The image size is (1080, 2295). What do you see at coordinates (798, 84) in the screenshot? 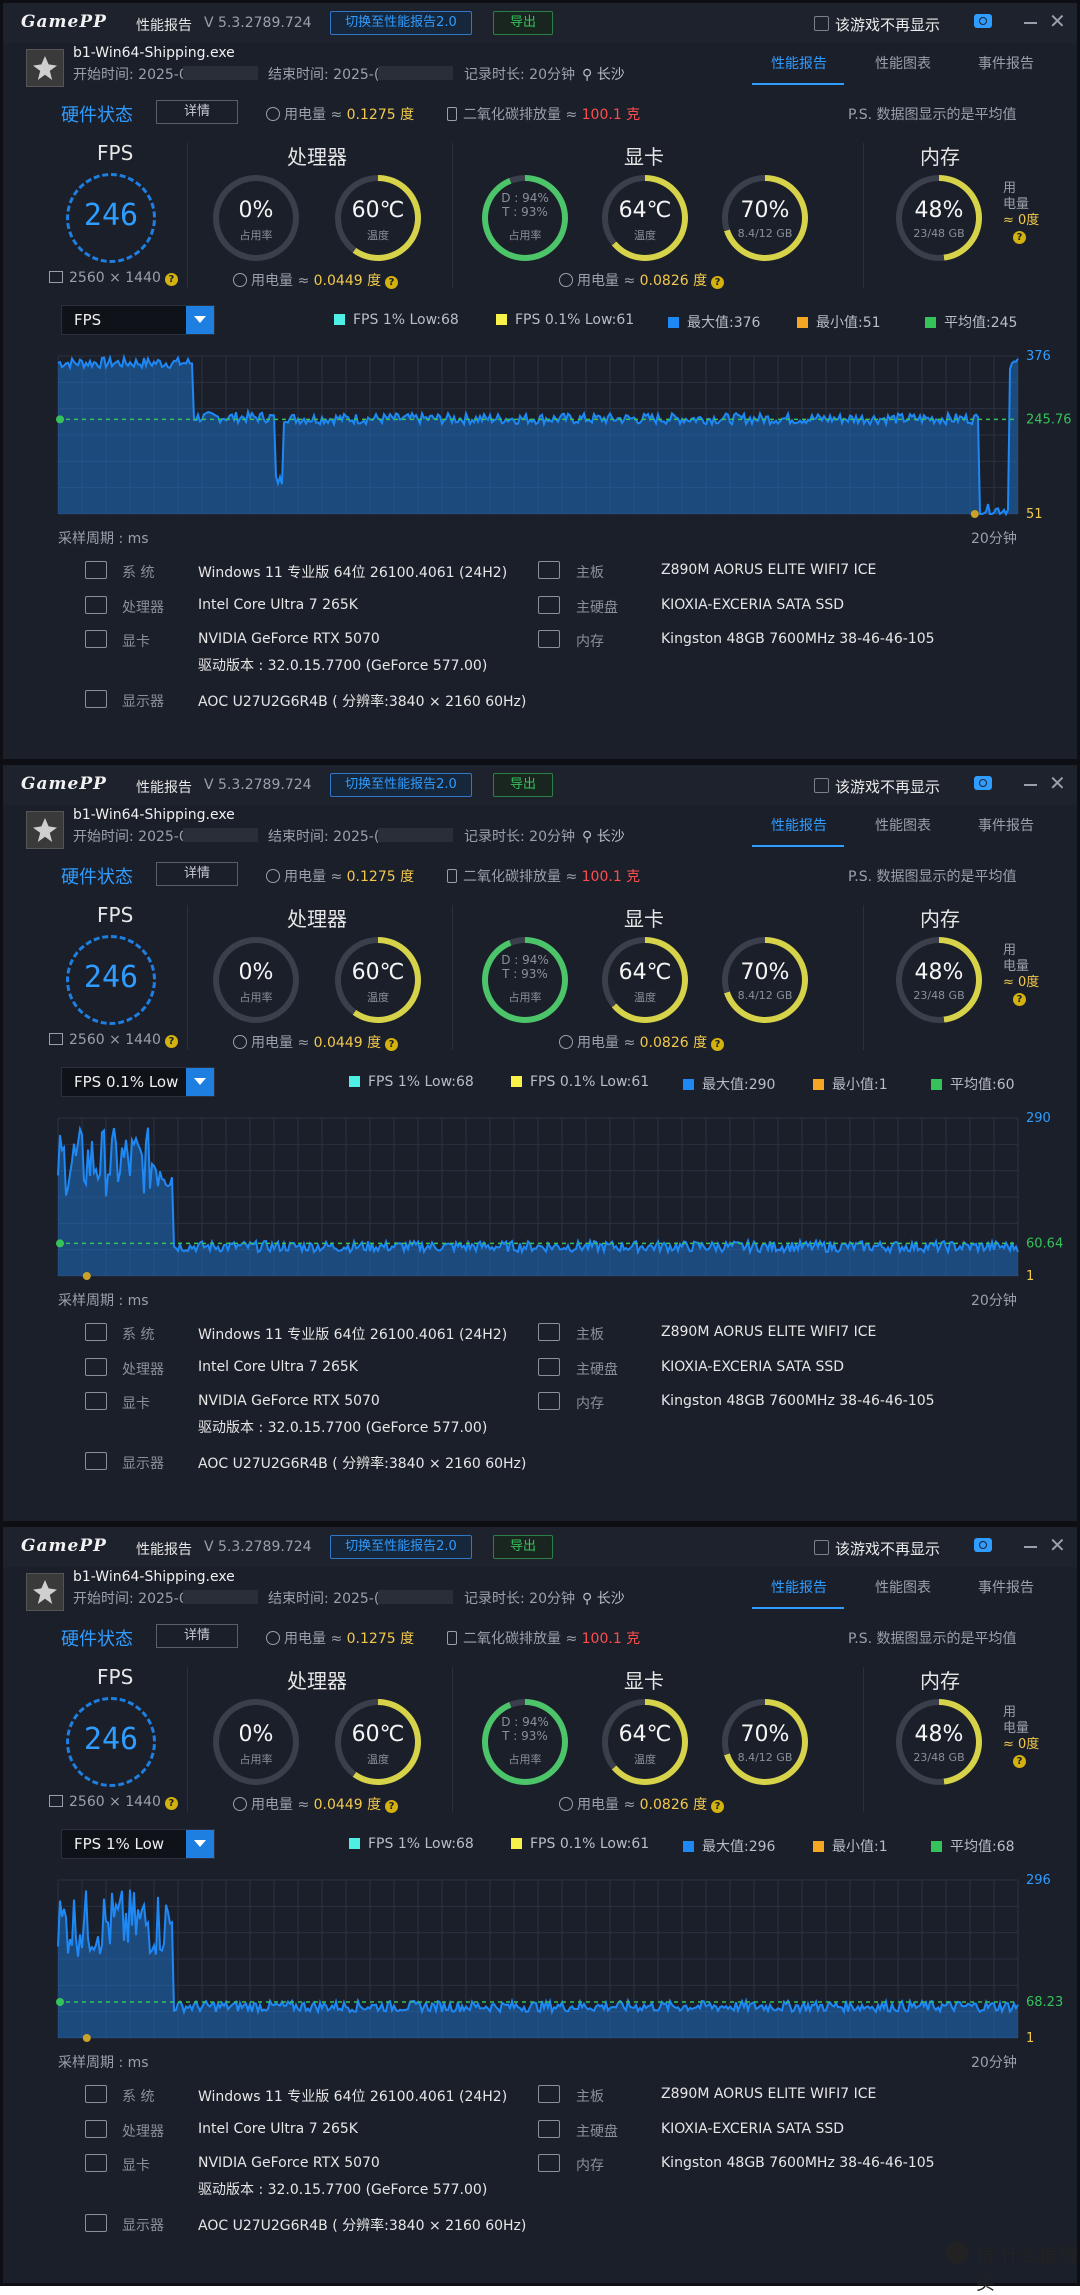
I see `active-tab-indicator` at bounding box center [798, 84].